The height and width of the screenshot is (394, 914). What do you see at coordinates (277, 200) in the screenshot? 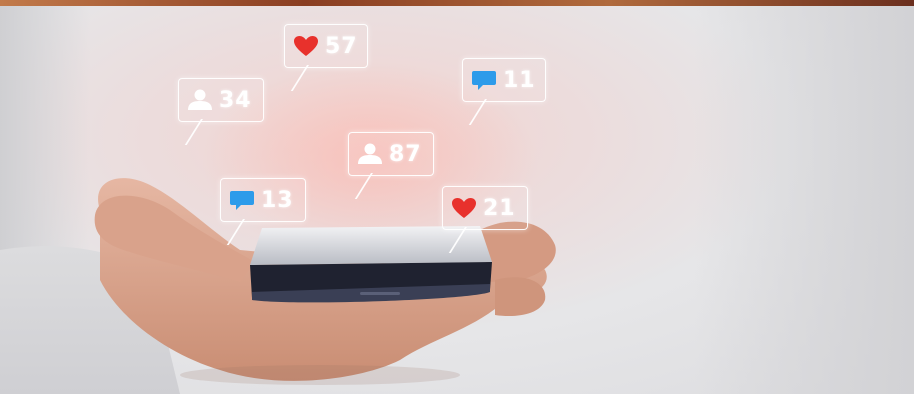
I see `comment-count: 13` at bounding box center [277, 200].